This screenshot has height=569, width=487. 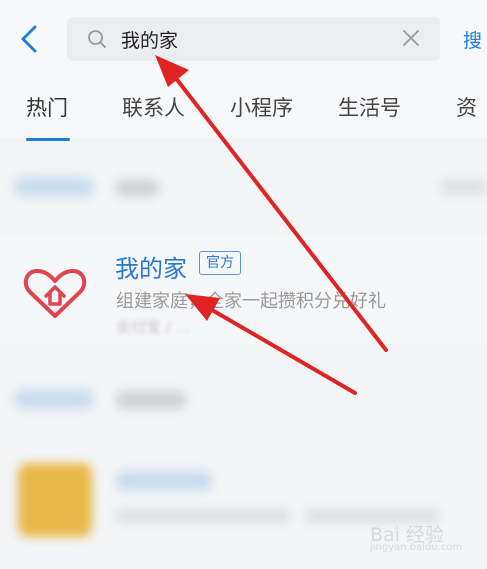 I want to click on watermark-url: jingyan.baidu.com, so click(x=416, y=547).